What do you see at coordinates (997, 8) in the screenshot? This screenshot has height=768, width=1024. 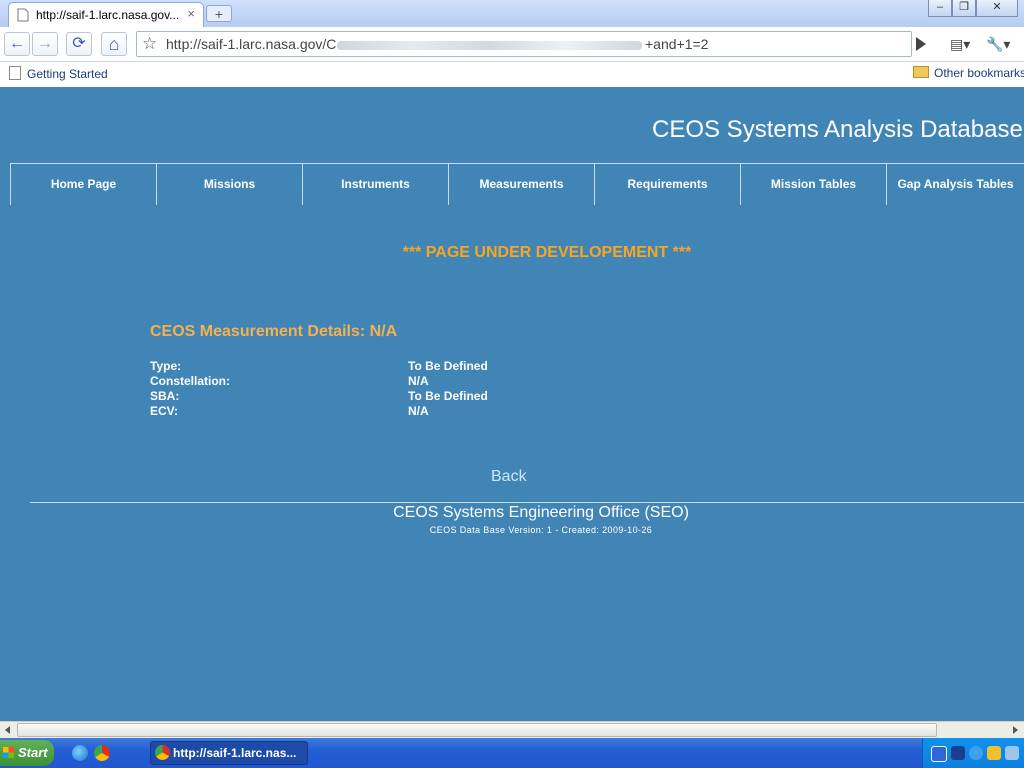 I see `close-window-button: ✕` at bounding box center [997, 8].